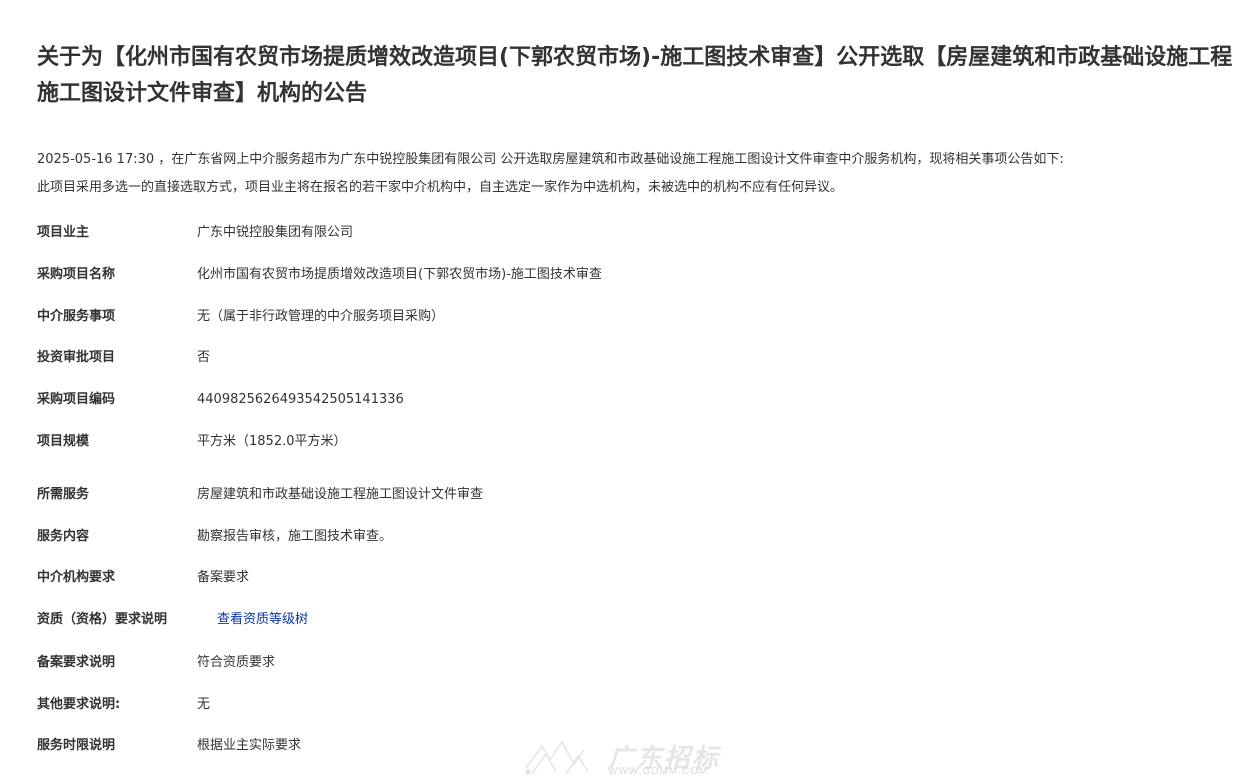  Describe the element at coordinates (102, 619) in the screenshot. I see `field-label: 资质（资格）要求说明` at that location.